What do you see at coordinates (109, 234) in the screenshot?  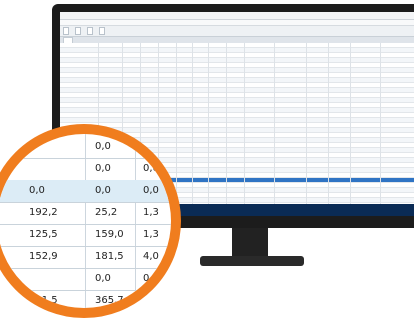 I see `magnifier-cell: 159,0` at bounding box center [109, 234].